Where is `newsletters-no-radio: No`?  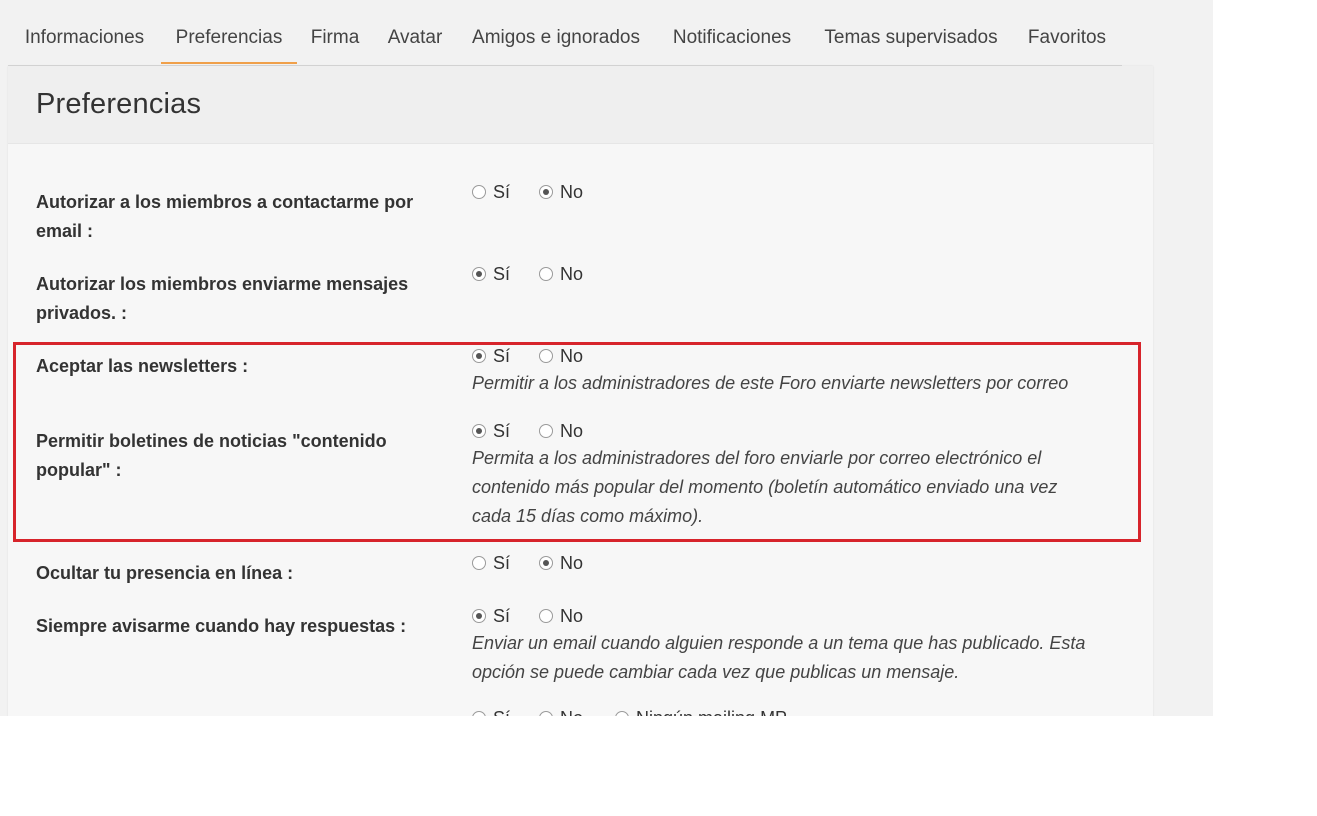
newsletters-no-radio: No is located at coordinates (561, 356).